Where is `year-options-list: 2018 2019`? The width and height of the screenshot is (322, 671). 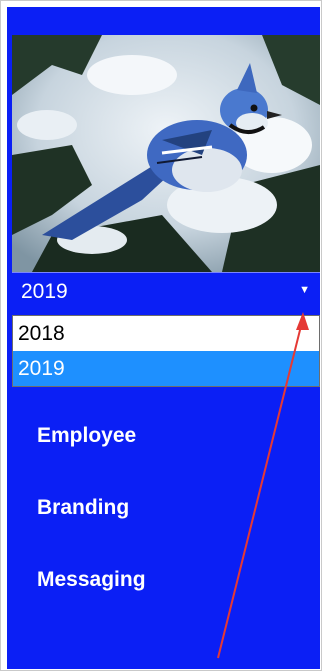
year-options-list: 2018 2019 is located at coordinates (166, 351).